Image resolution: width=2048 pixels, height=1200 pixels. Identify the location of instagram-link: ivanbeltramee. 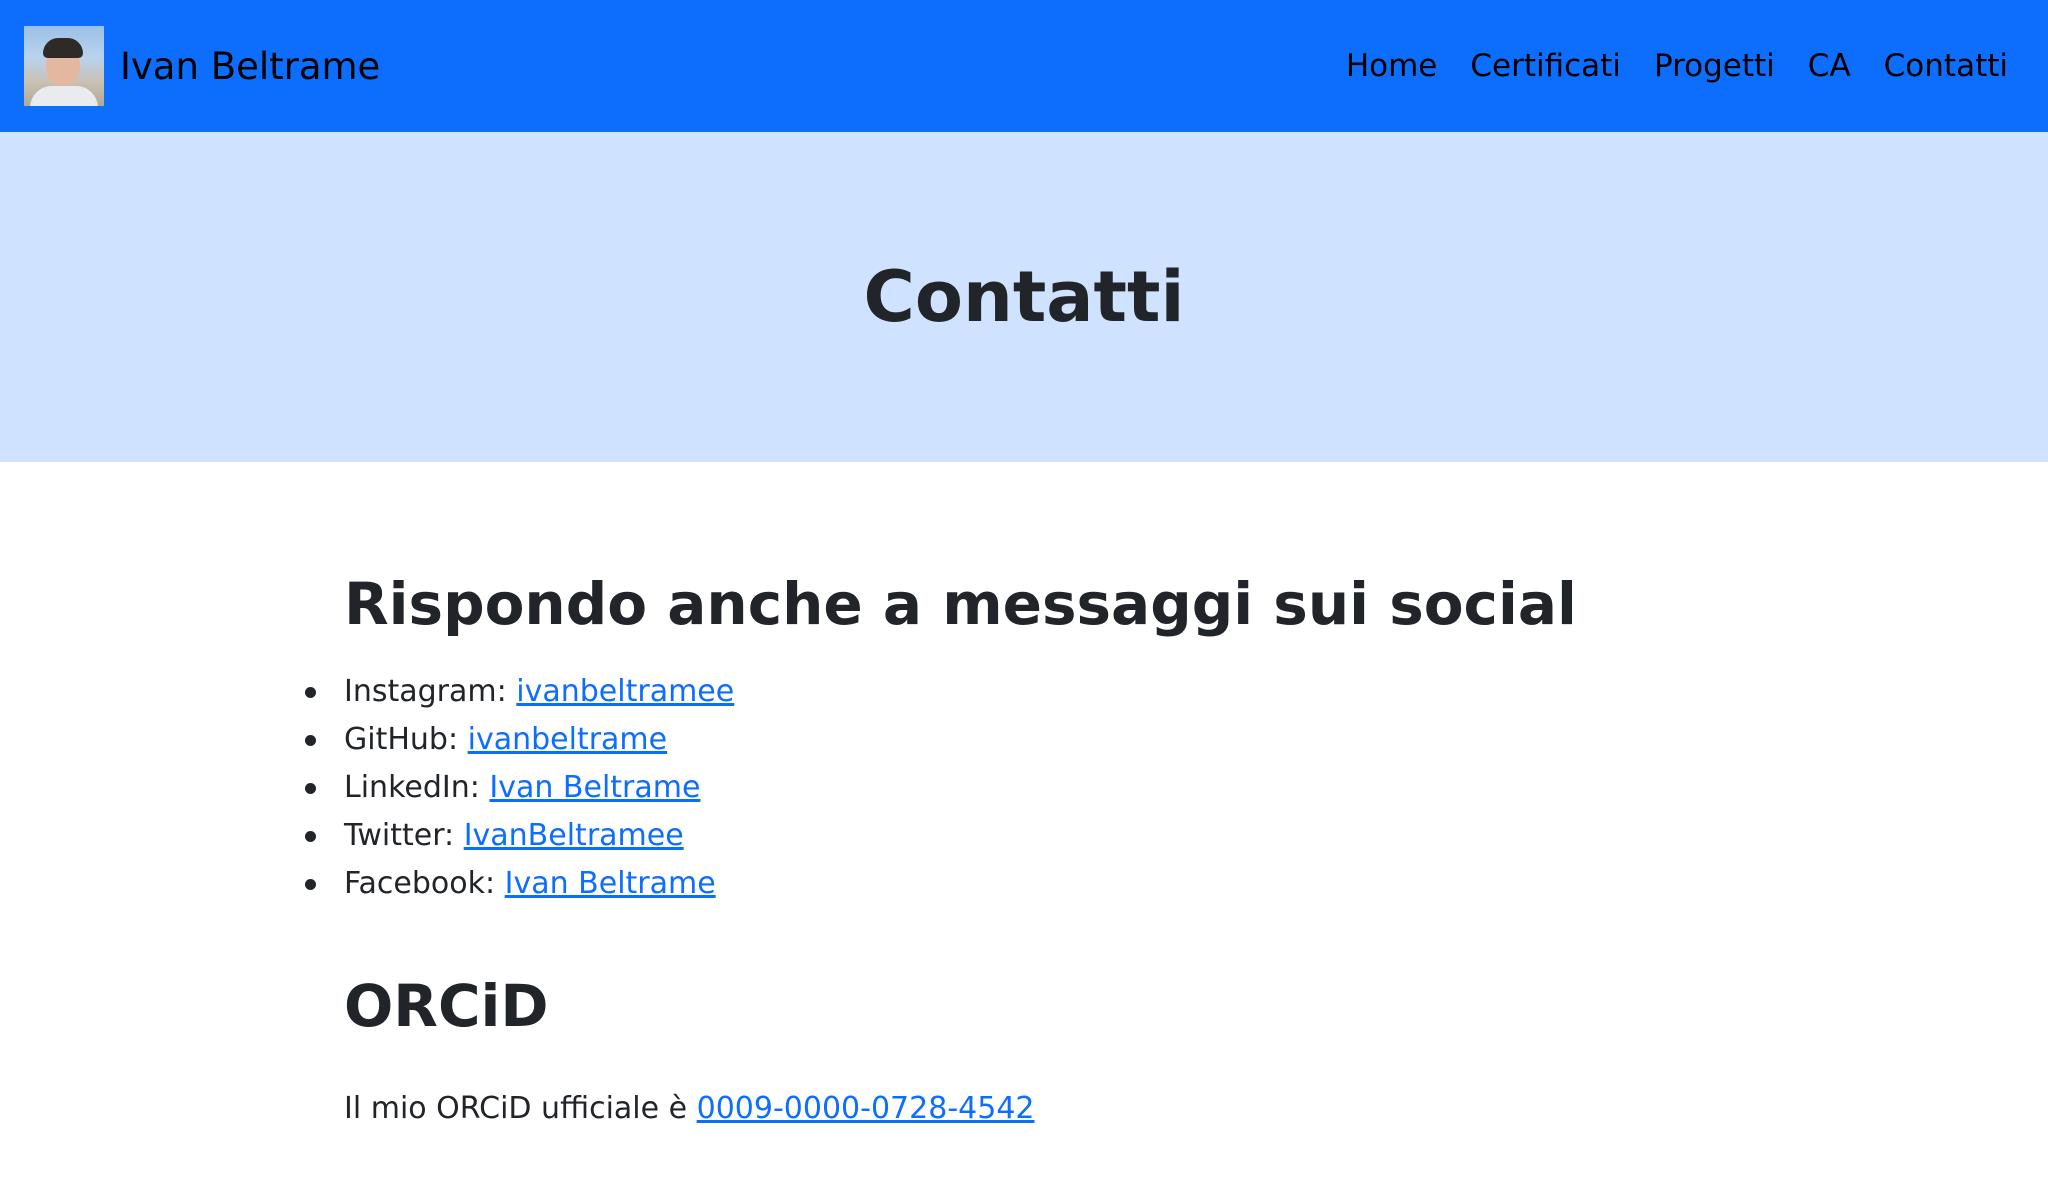
(625, 691).